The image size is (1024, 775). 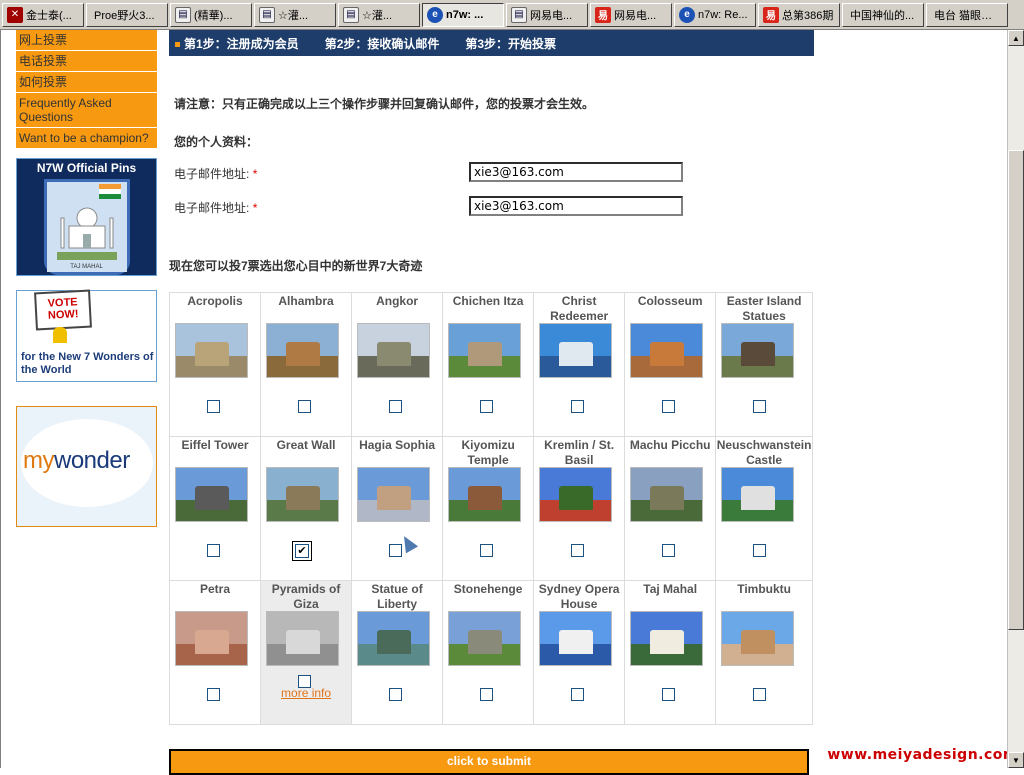 I want to click on wonder-name: Kremlin / St. Basil, so click(x=579, y=452).